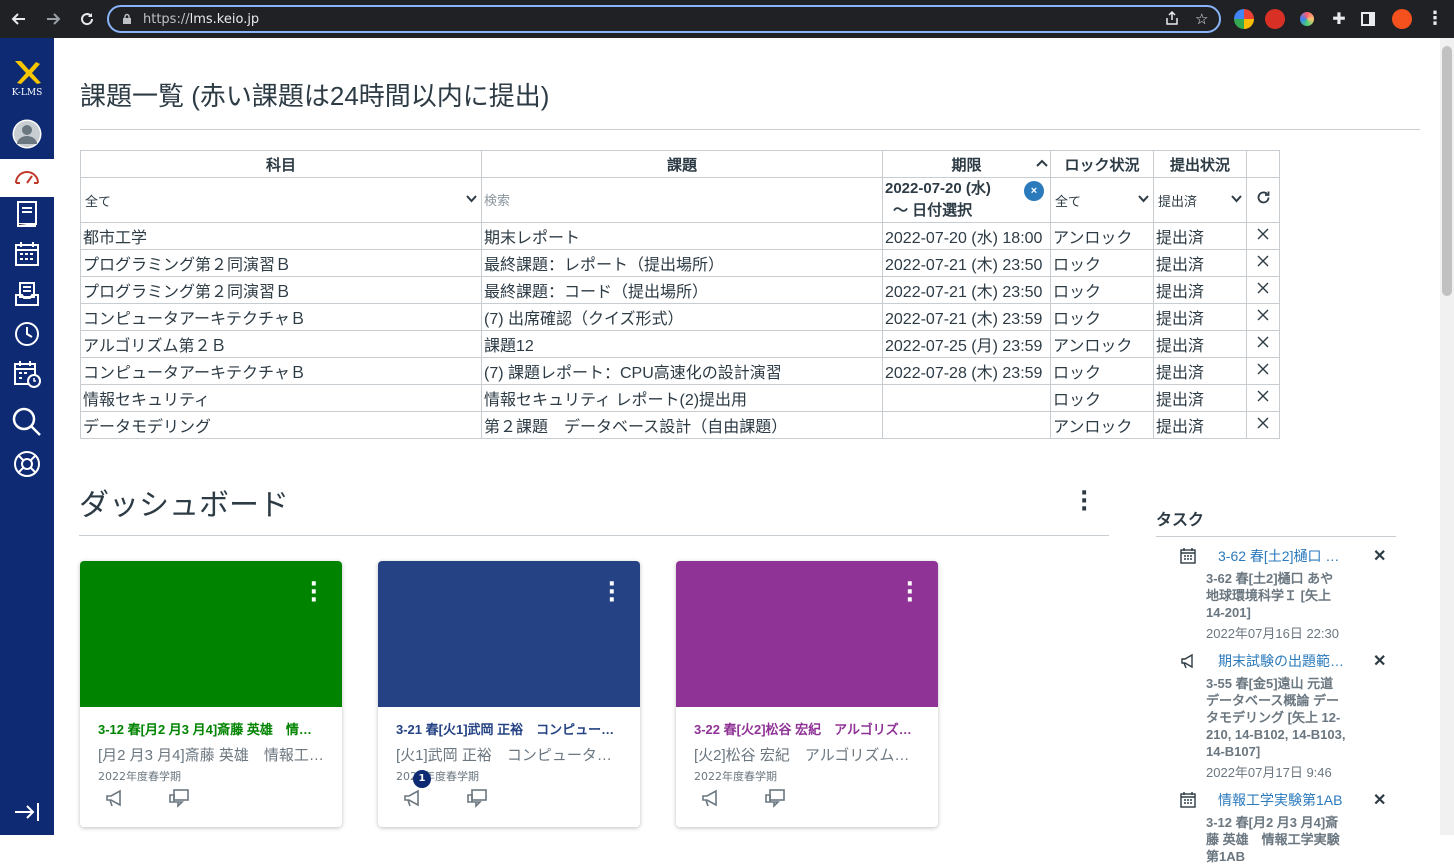 This screenshot has height=865, width=1454. I want to click on submit-filter-select: 提出済, so click(1200, 200).